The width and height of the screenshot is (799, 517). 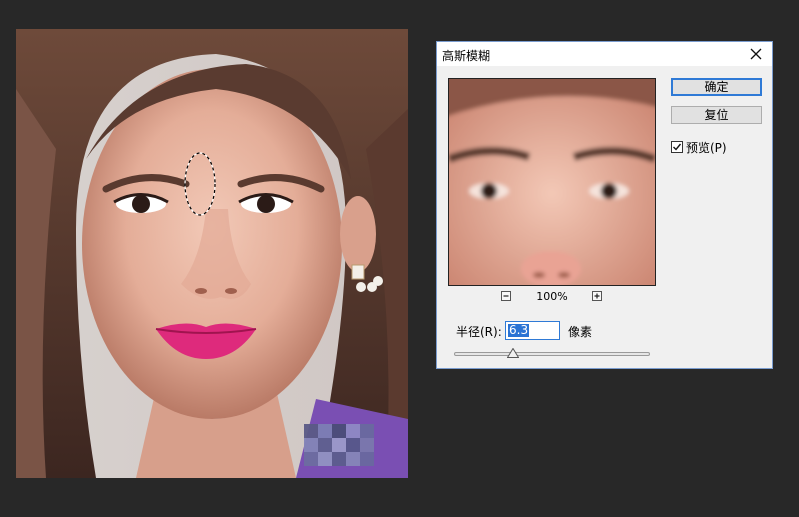 I want to click on blur-preview, so click(x=552, y=182).